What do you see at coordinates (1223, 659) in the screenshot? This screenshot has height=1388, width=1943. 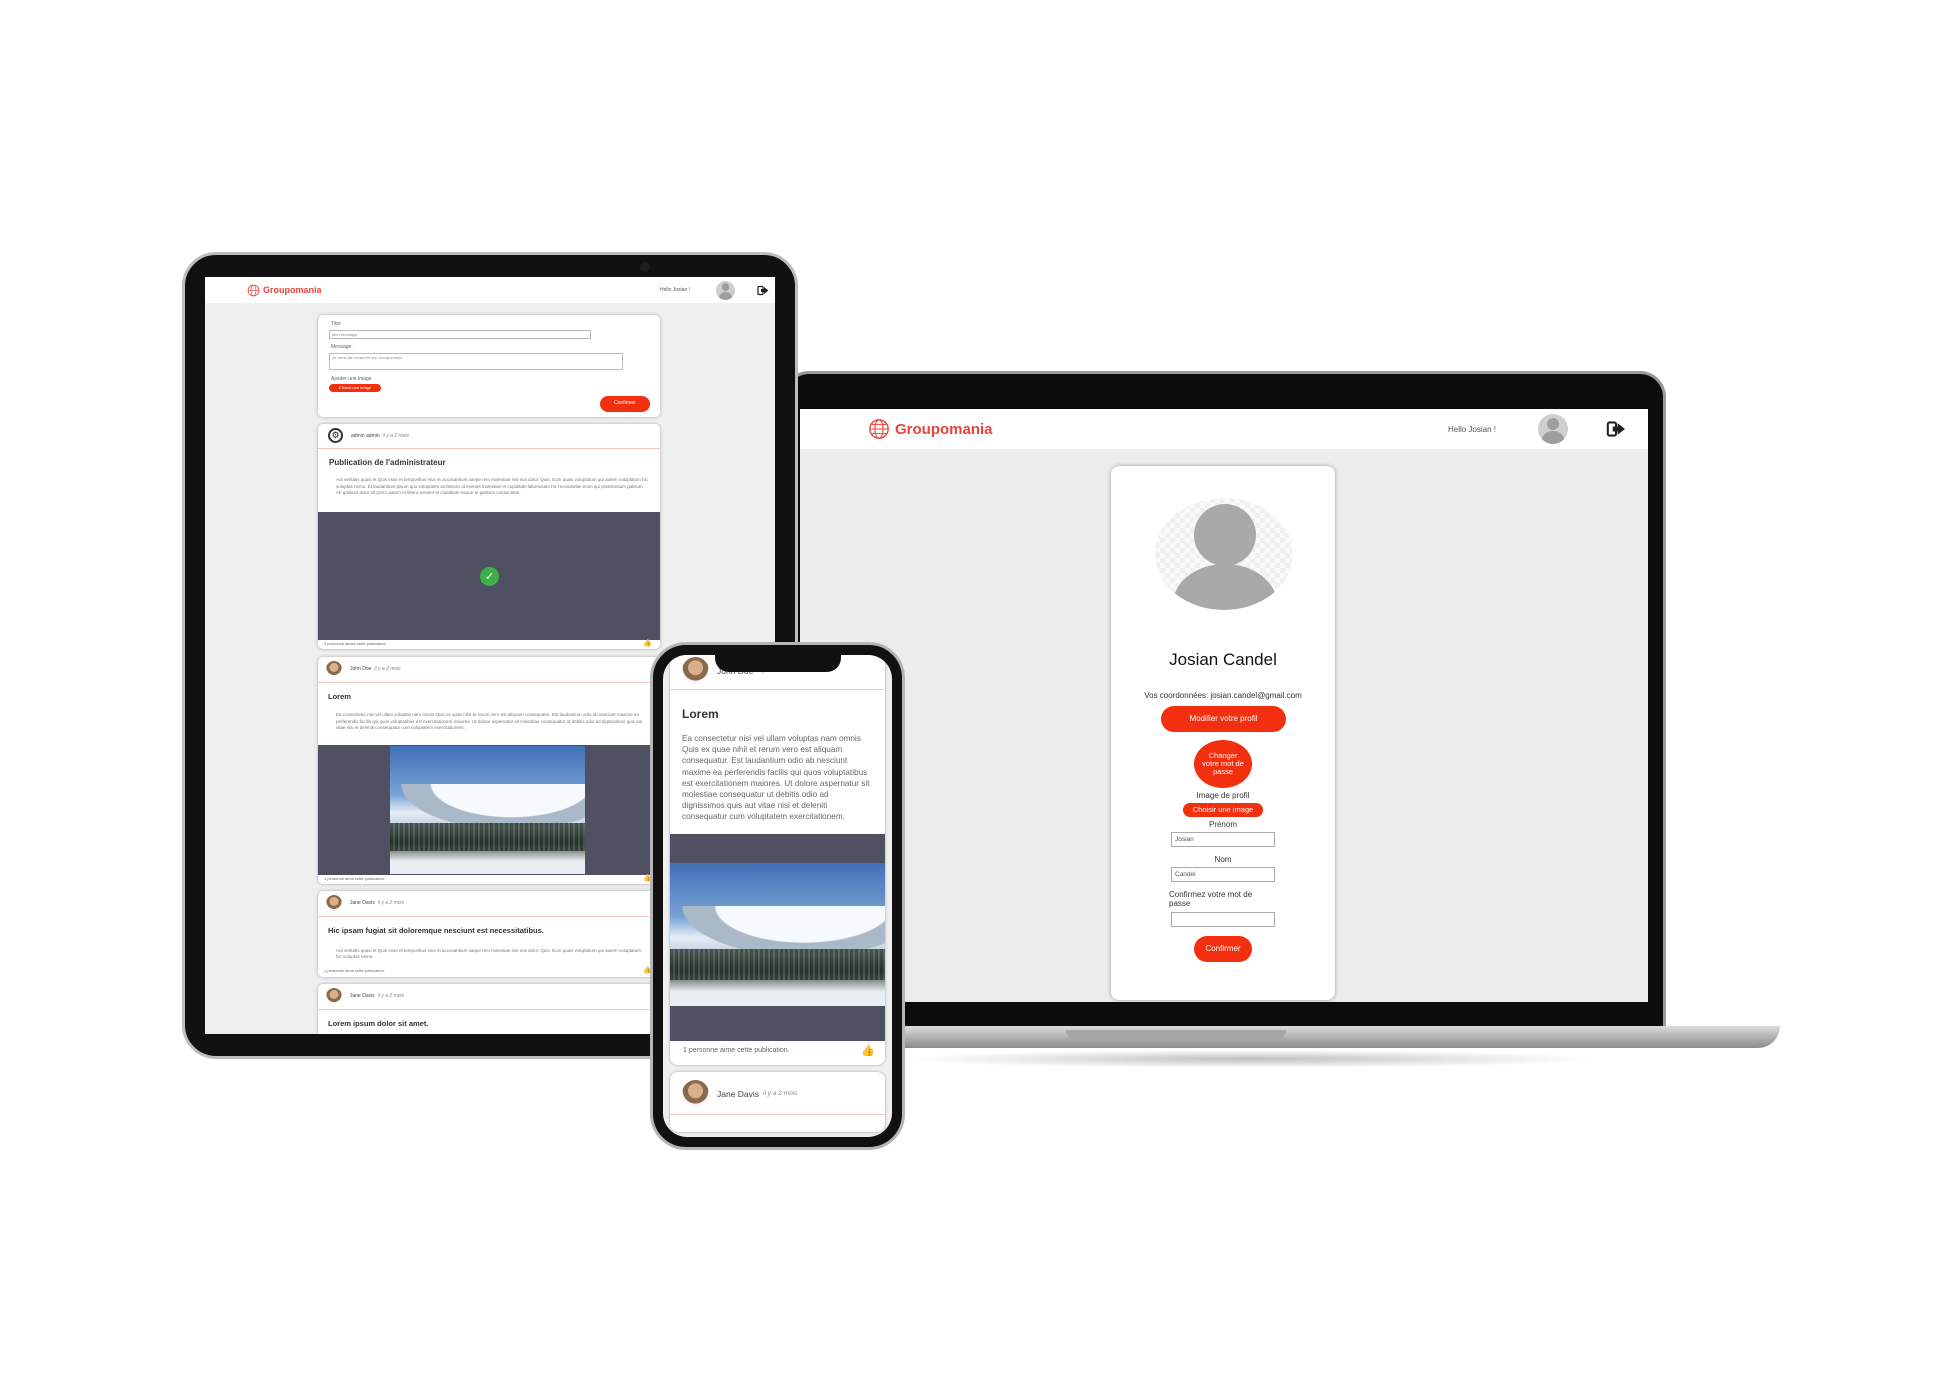 I see `profile-name: Josian Candel` at bounding box center [1223, 659].